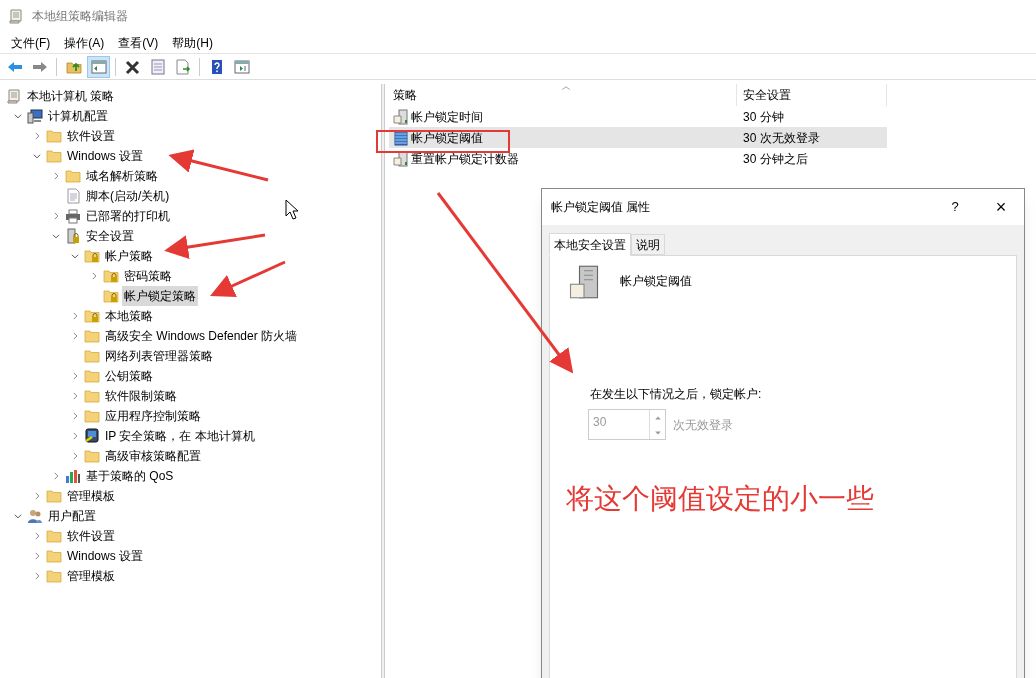  Describe the element at coordinates (601, 207) in the screenshot. I see `dialog-title: 帐户锁定阈值 属性` at that location.